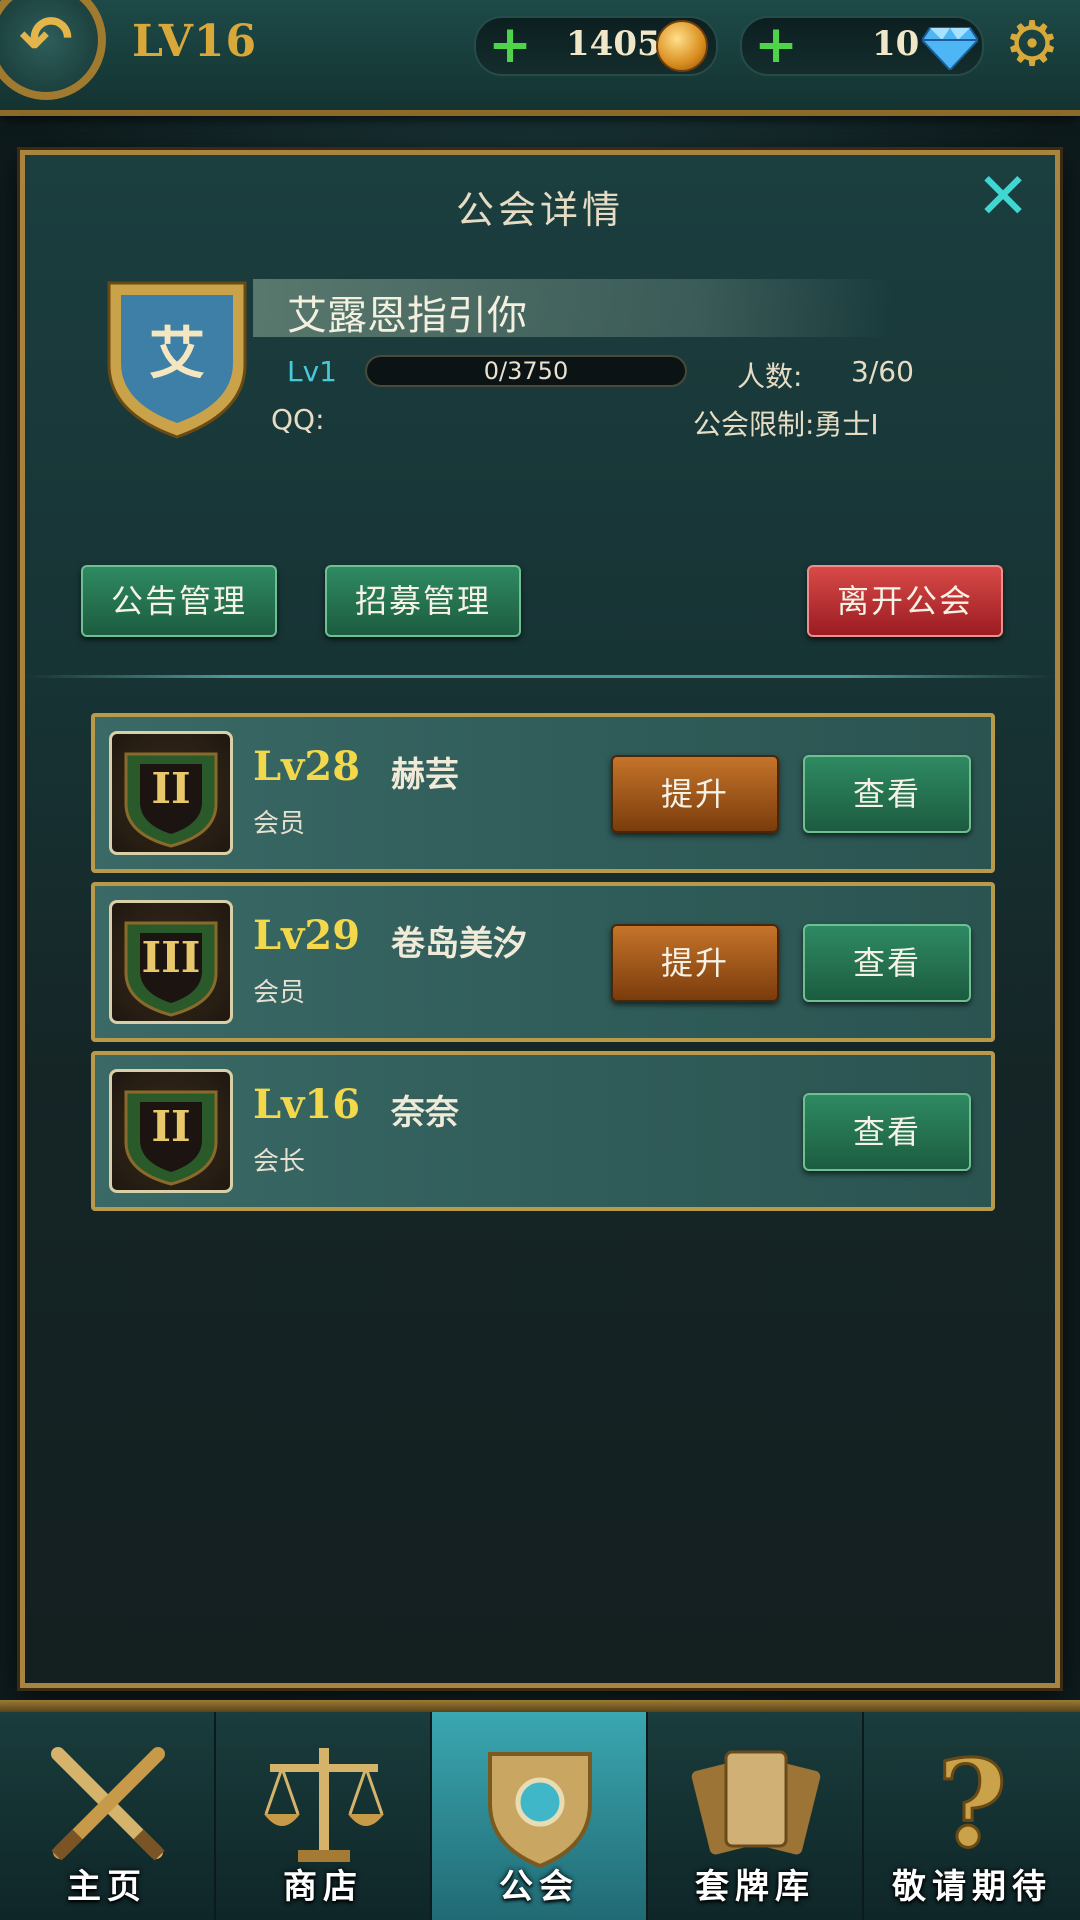 The height and width of the screenshot is (1920, 1080). Describe the element at coordinates (972, 1887) in the screenshot. I see `nav-label: 敬请期待` at that location.